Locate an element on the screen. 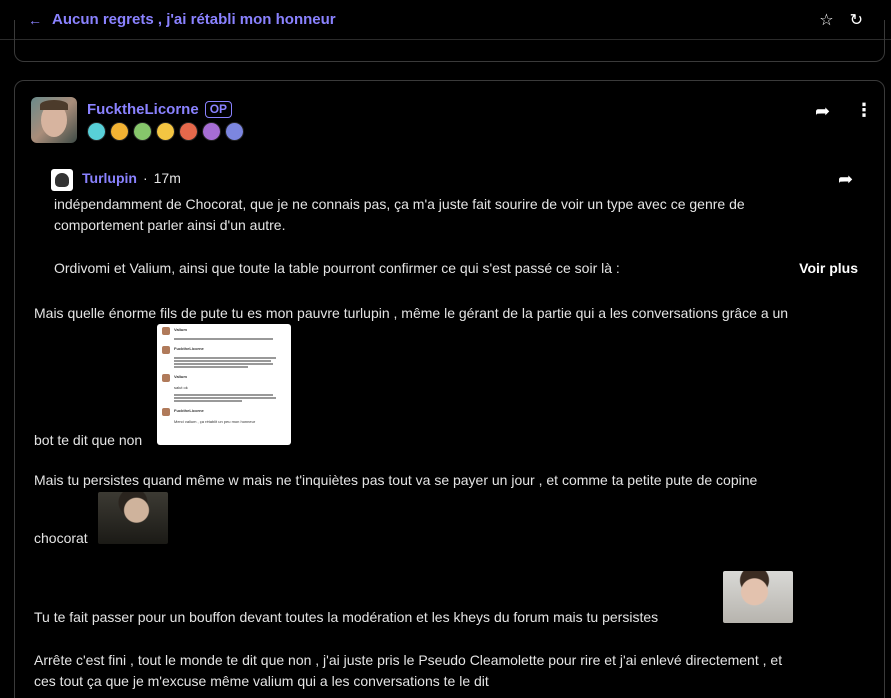 The height and width of the screenshot is (698, 891). quote-header: Turlupin · 17m is located at coordinates (131, 178).